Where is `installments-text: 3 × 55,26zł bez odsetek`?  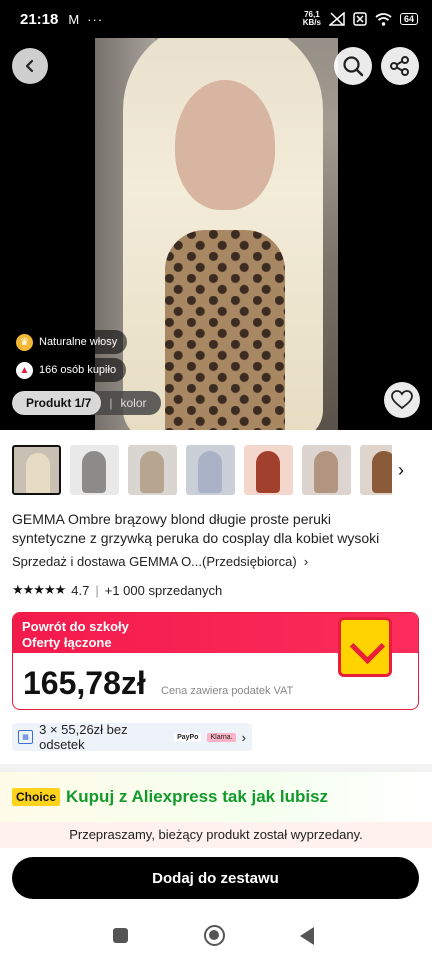
installments-text: 3 × 55,26zł bez odsetek is located at coordinates (83, 737).